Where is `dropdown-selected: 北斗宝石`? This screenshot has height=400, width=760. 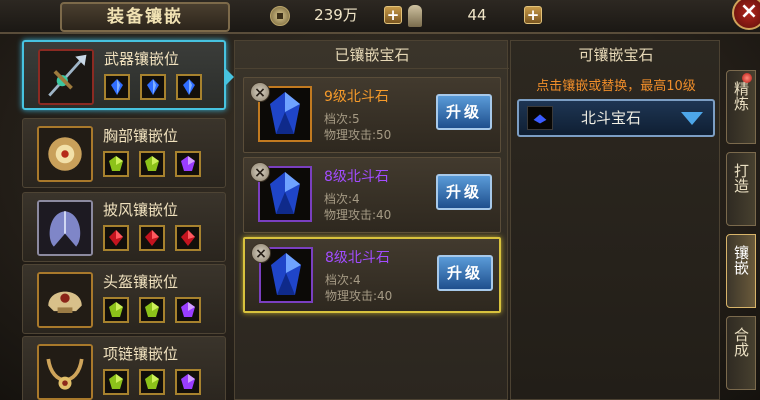
dropdown-selected: 北斗宝石 is located at coordinates (611, 118).